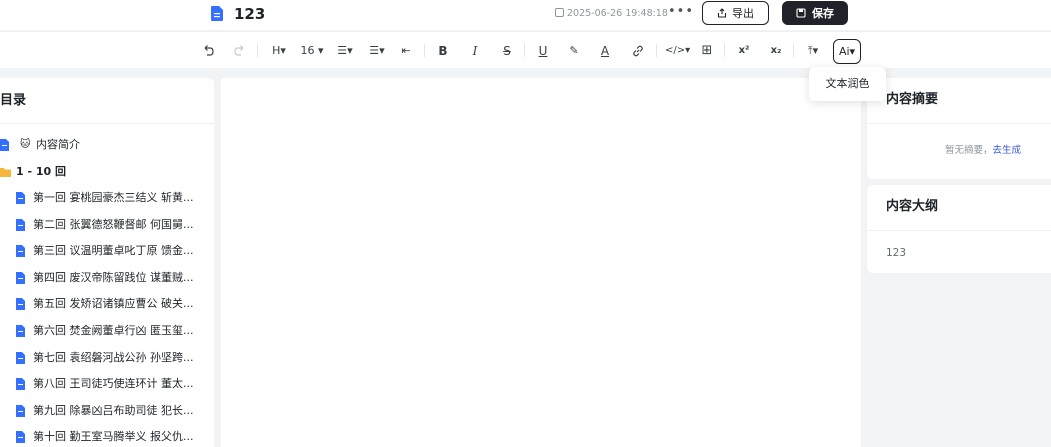 This screenshot has height=447, width=1051. I want to click on italic-button: I, so click(475, 51).